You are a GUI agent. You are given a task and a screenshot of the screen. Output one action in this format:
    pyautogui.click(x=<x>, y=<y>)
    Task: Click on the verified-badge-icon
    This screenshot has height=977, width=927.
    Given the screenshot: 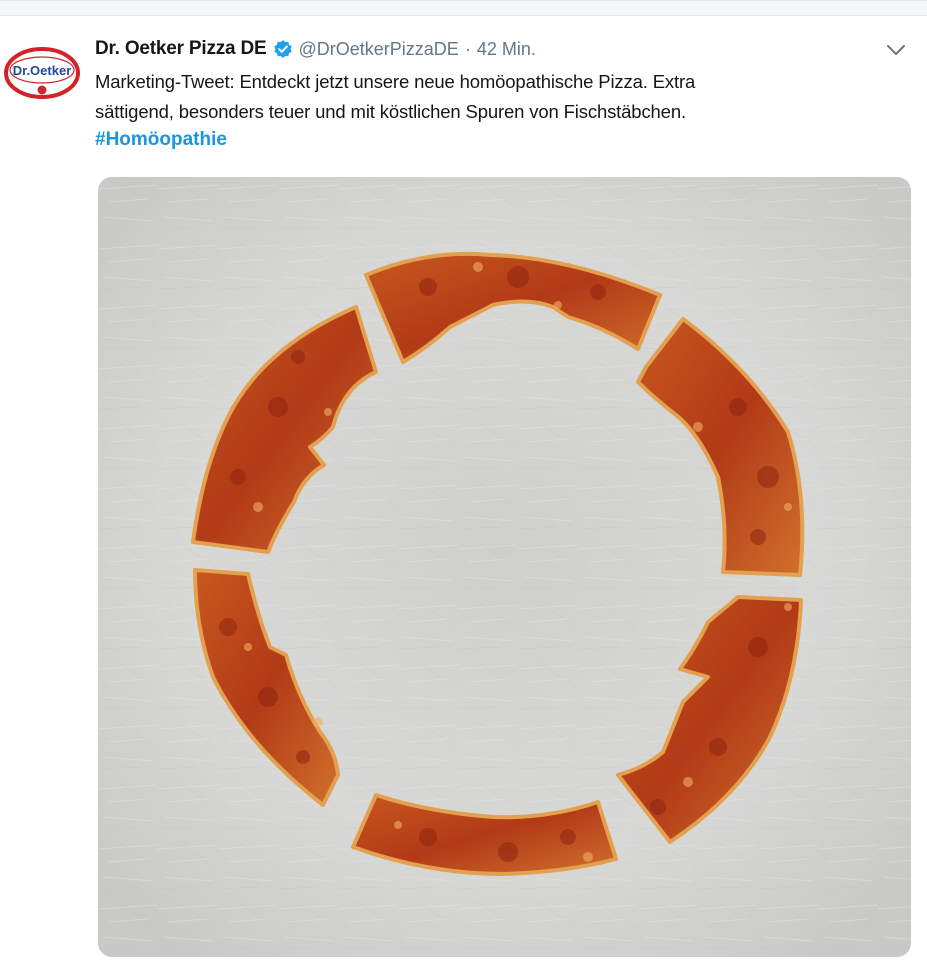 What is the action you would take?
    pyautogui.click(x=283, y=49)
    